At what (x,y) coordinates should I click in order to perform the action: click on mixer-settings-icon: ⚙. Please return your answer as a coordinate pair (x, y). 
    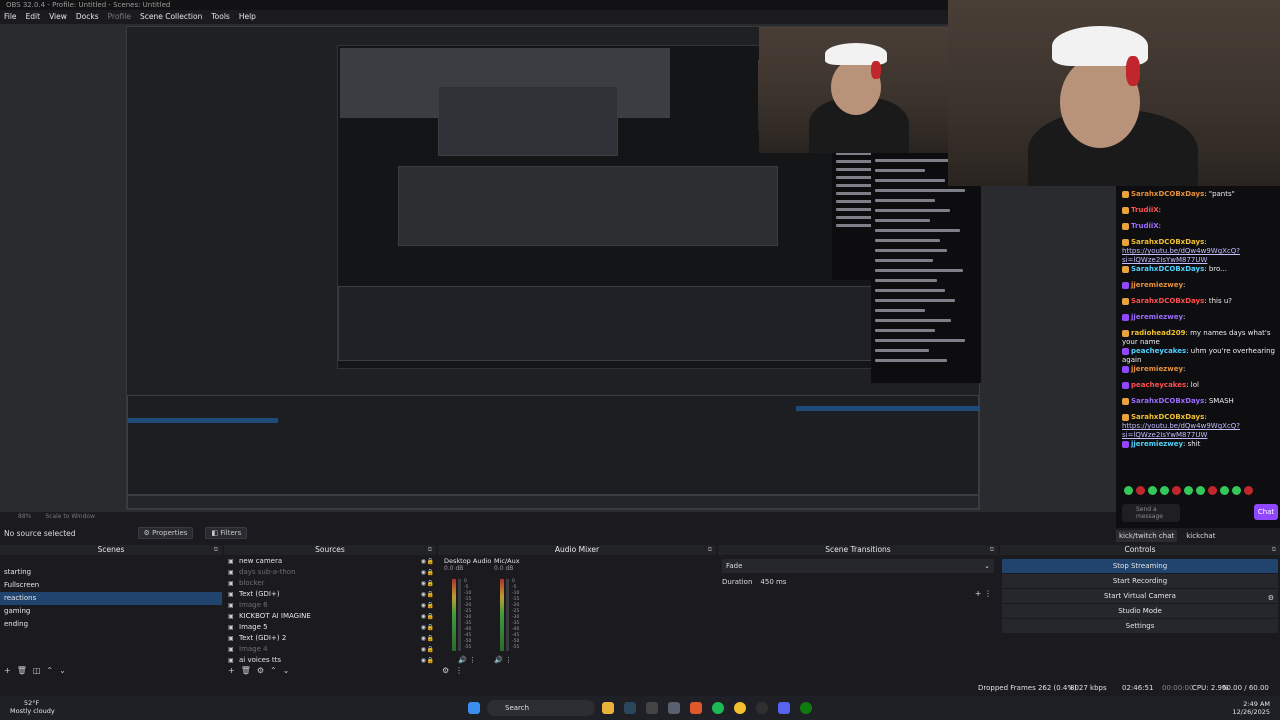
    Looking at the image, I should click on (445, 671).